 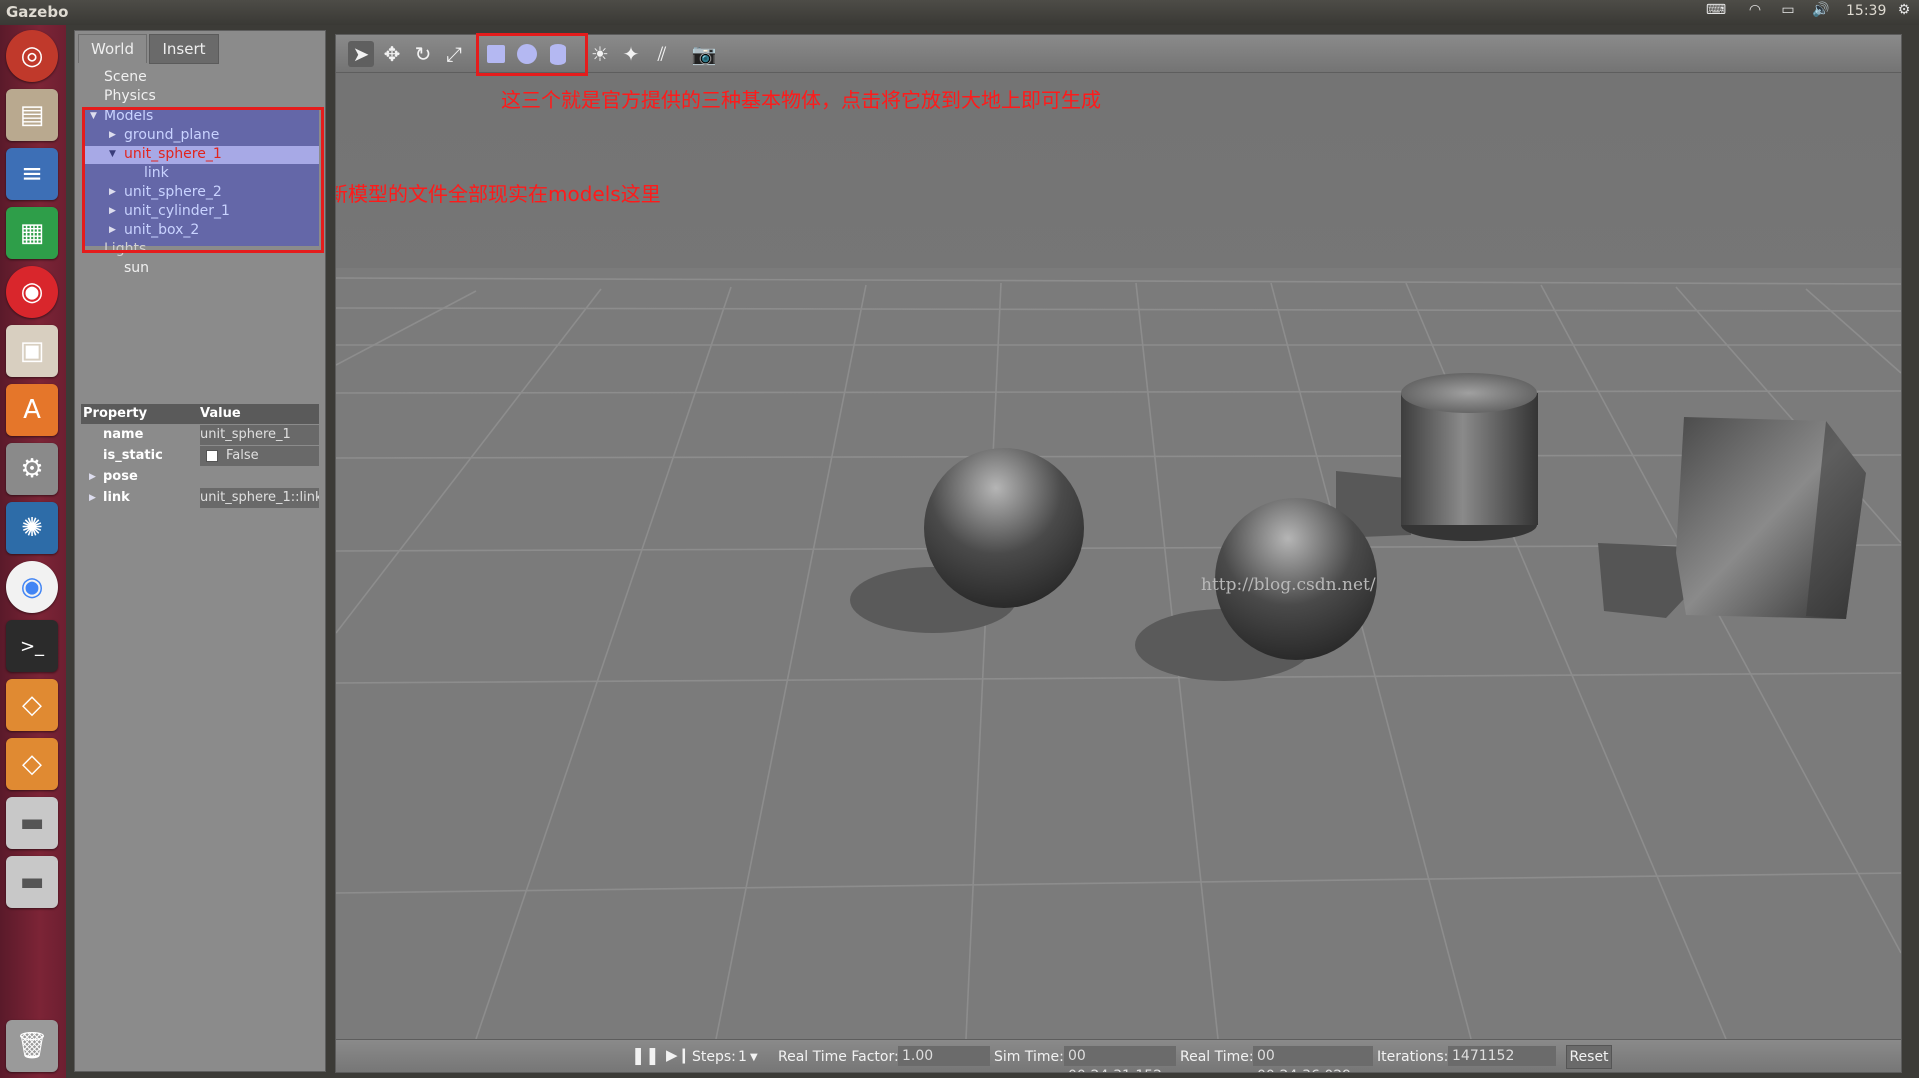 What do you see at coordinates (203, 180) in the screenshot?
I see `models-annotation-box` at bounding box center [203, 180].